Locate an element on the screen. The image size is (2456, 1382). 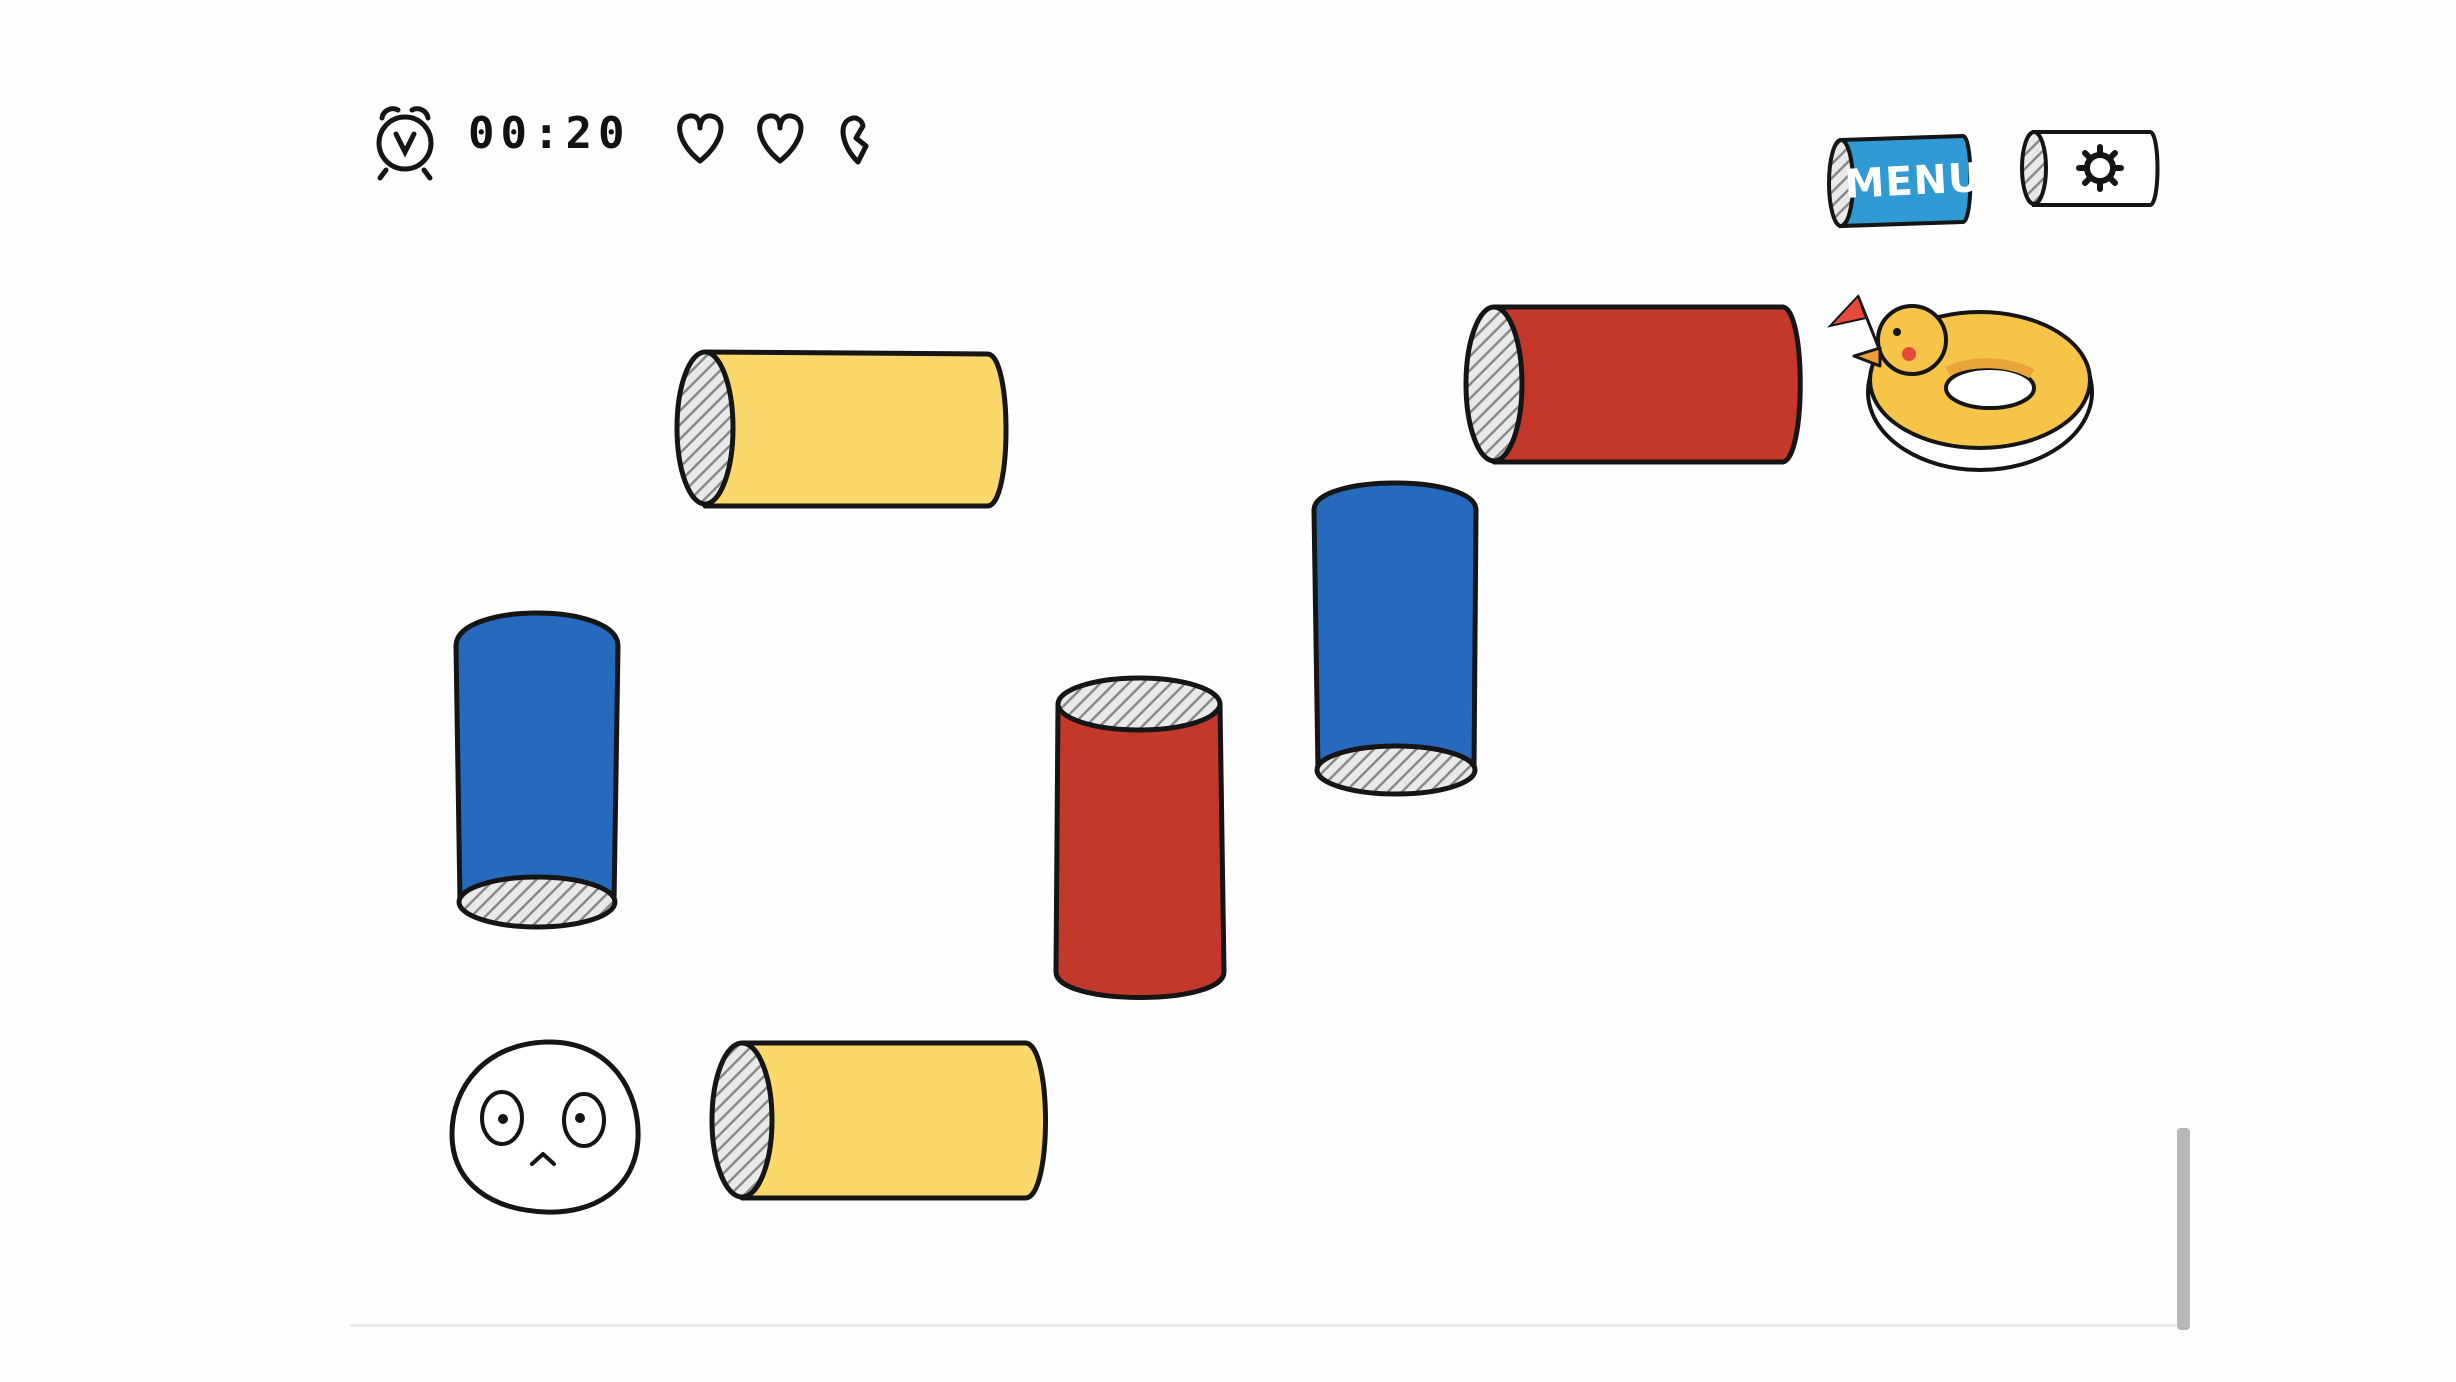
pipe-blue-center is located at coordinates (1395, 638).